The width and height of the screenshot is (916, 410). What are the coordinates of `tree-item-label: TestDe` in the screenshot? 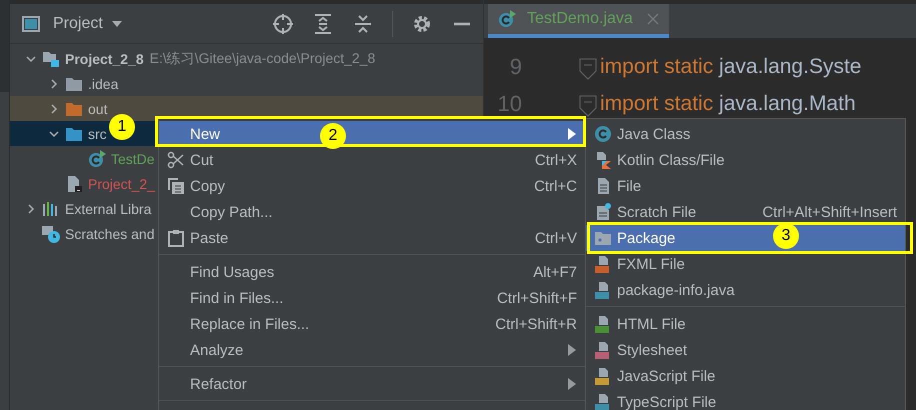 It's located at (133, 158).